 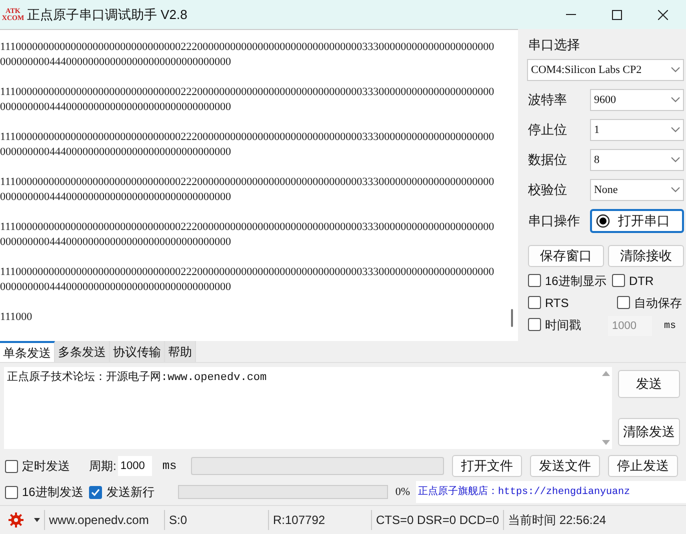 I want to click on send-button: 发送, so click(x=649, y=384).